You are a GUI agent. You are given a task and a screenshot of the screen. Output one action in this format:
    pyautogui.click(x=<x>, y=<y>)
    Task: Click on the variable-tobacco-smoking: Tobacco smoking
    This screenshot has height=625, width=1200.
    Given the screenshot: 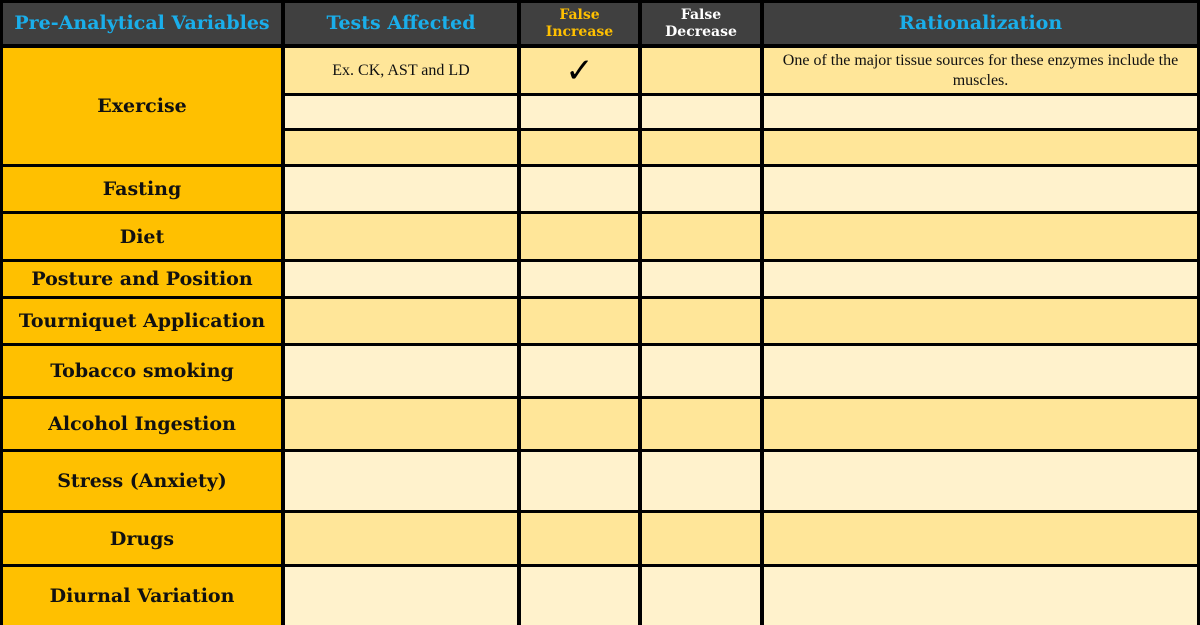 What is the action you would take?
    pyautogui.click(x=142, y=371)
    